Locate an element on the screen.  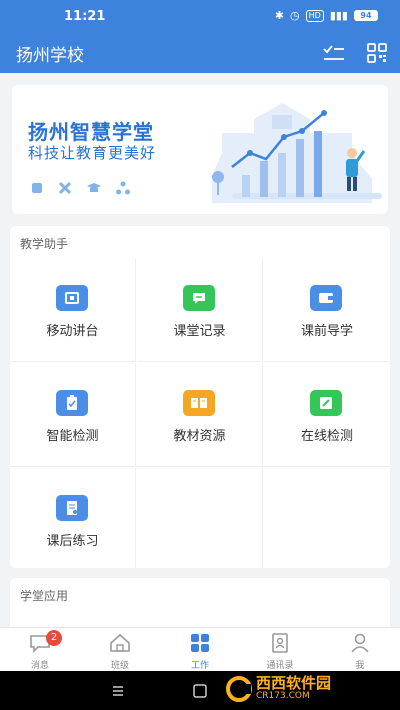
contacts-icon is located at coordinates (280, 643).